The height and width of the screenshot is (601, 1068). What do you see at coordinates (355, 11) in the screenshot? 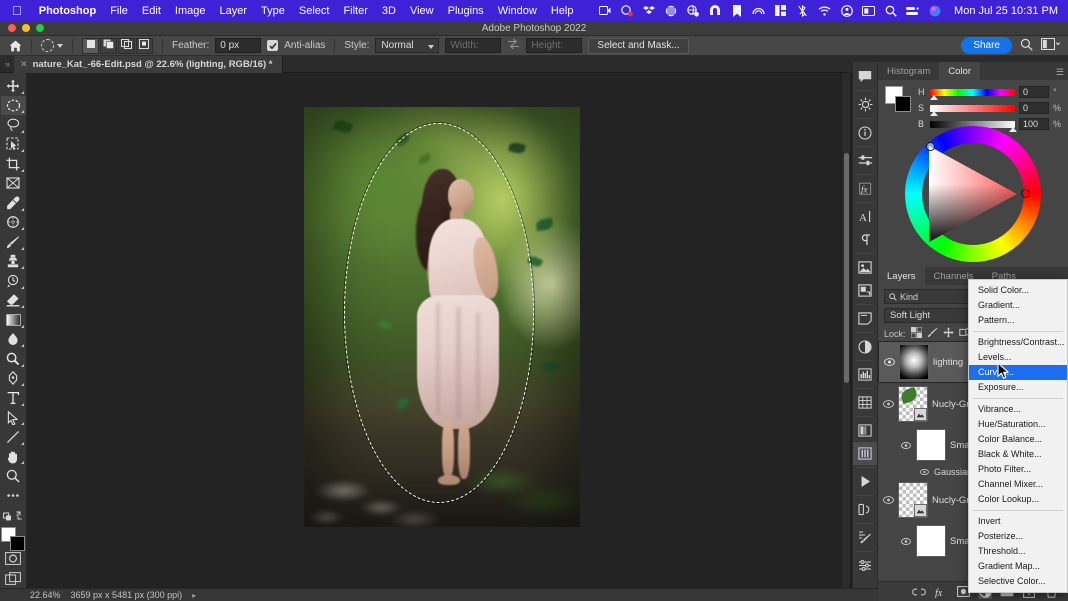
I see `menu-filter: Filter` at bounding box center [355, 11].